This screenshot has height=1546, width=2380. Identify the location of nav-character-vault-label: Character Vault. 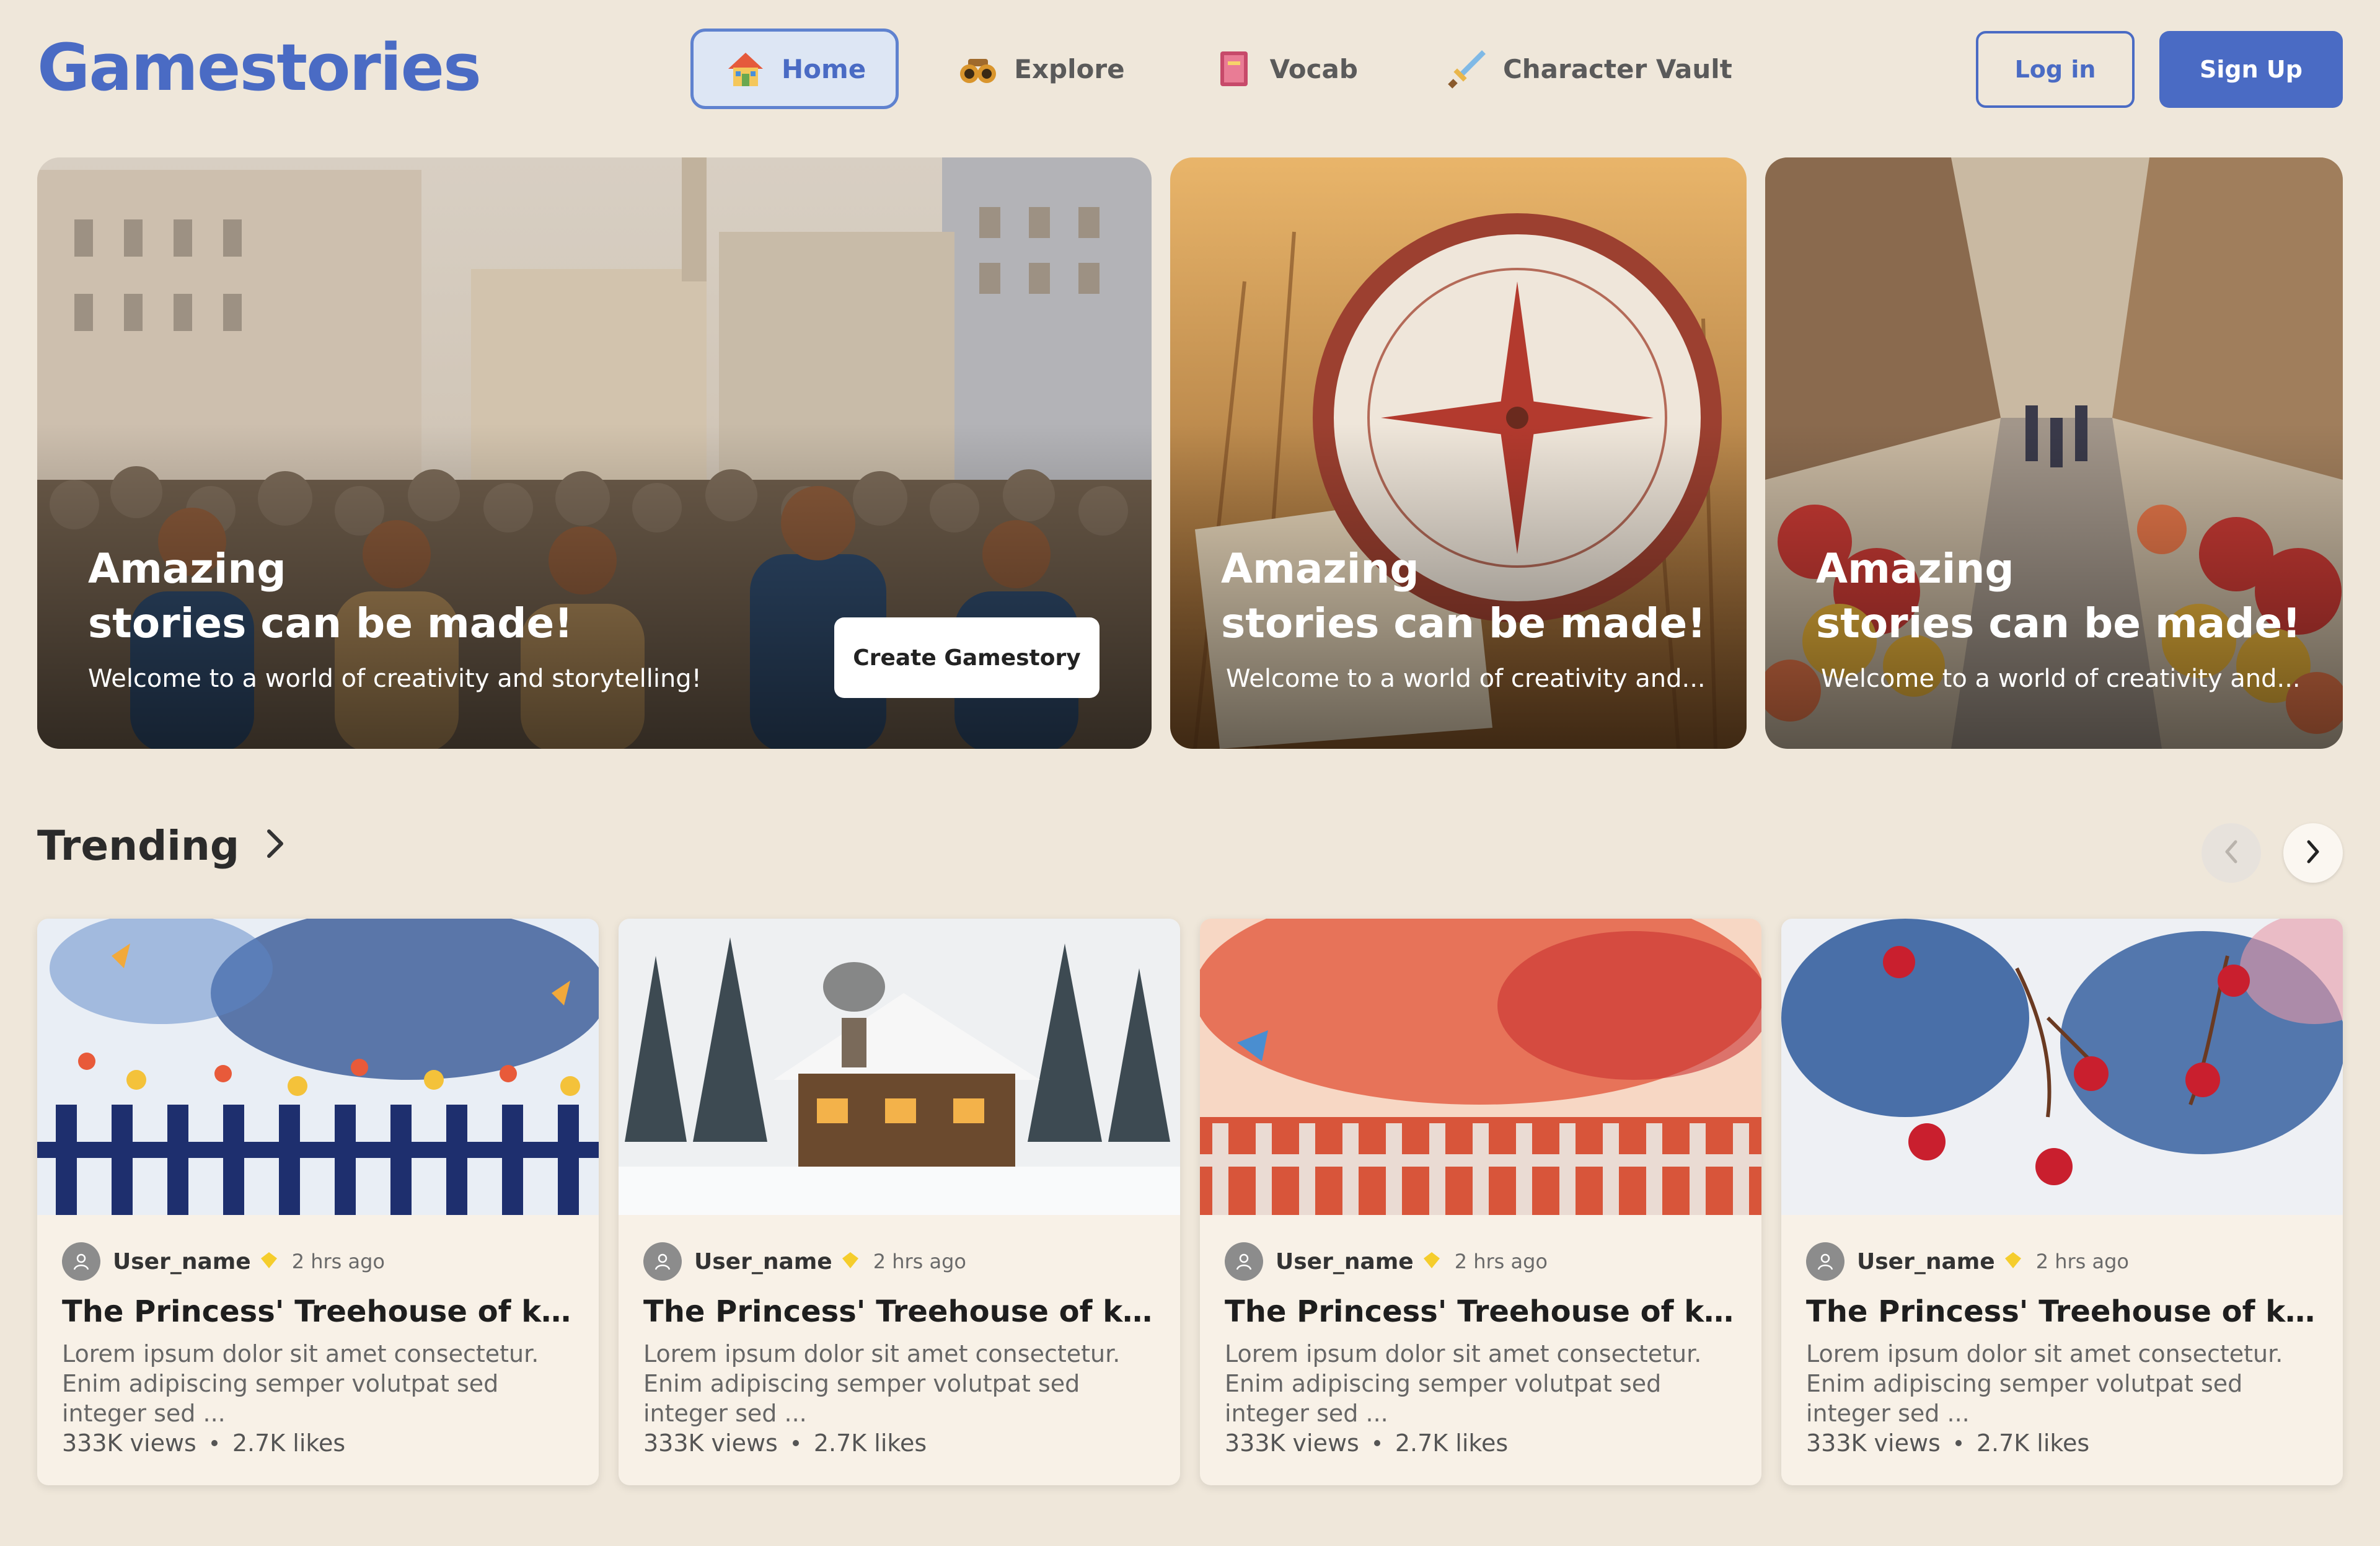
(1617, 68).